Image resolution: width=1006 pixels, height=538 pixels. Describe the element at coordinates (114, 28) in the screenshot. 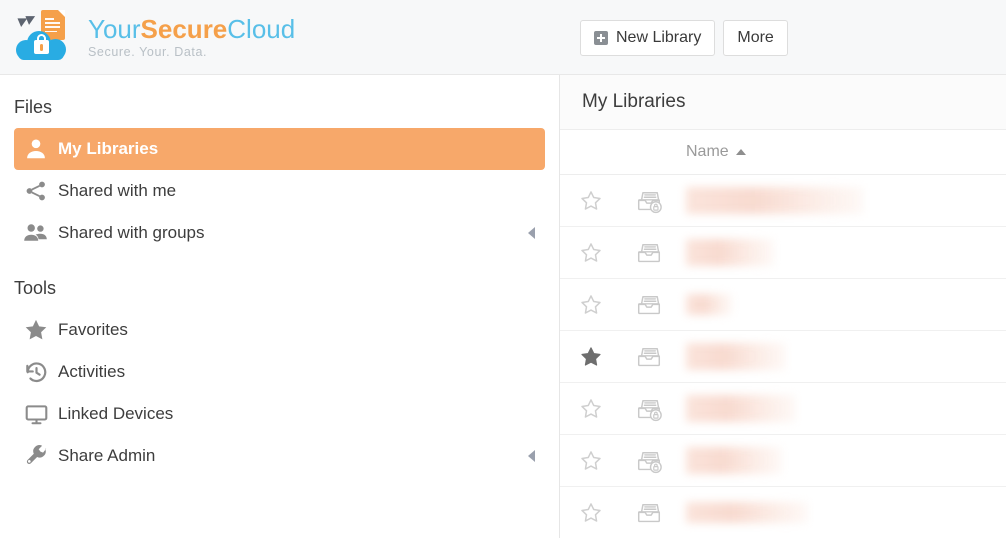

I see `brand-title-your: Your` at that location.